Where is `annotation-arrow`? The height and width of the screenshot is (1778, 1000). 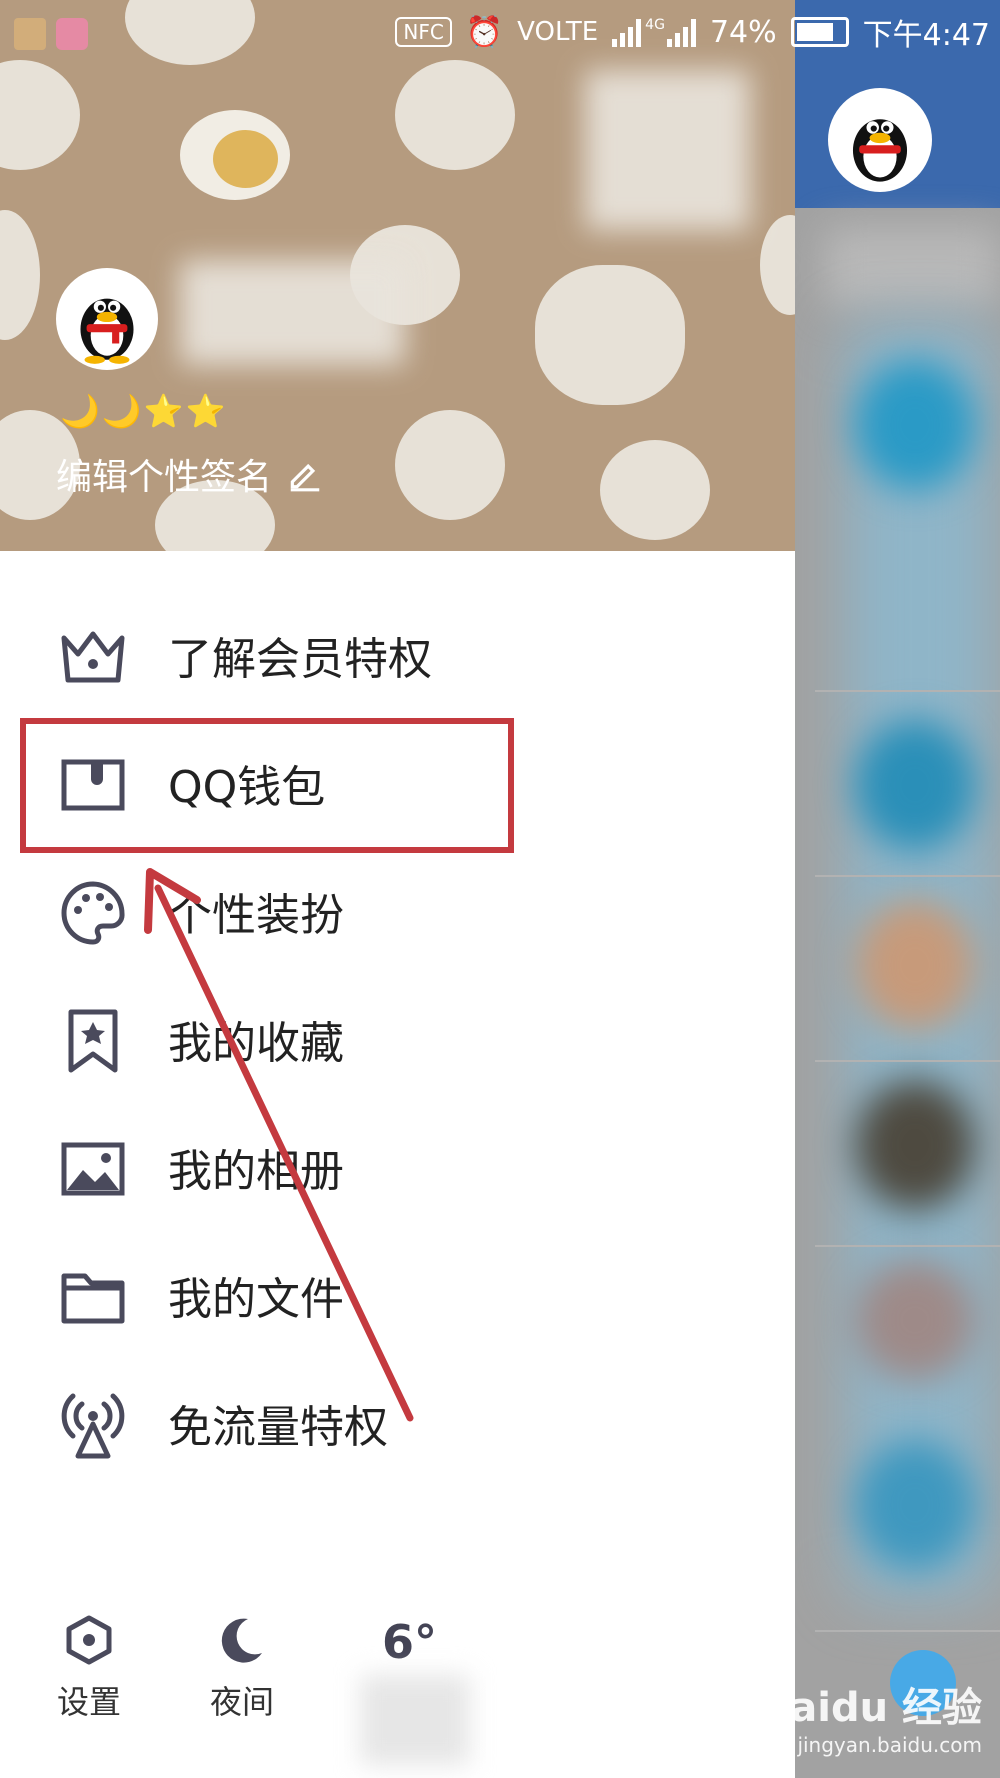 annotation-arrow is located at coordinates (279, 1145).